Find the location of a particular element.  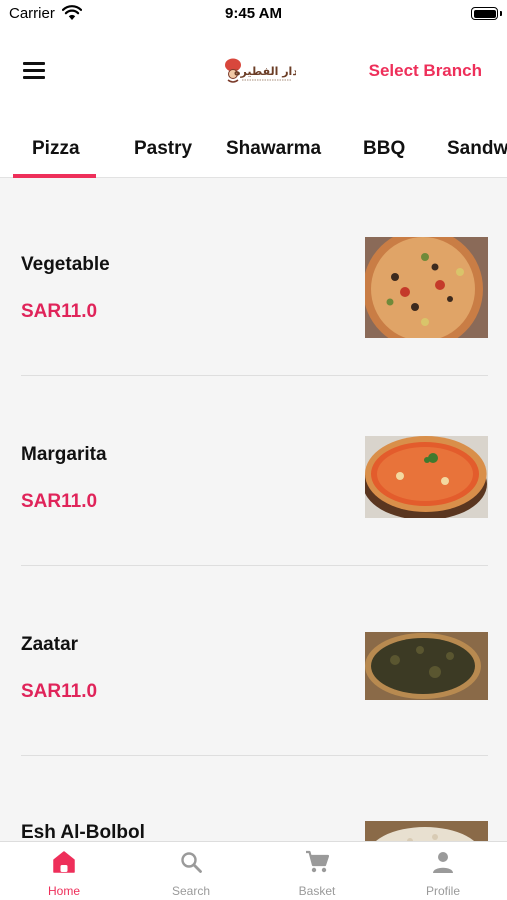

product-image-esh-al-bolbol is located at coordinates (426, 831).